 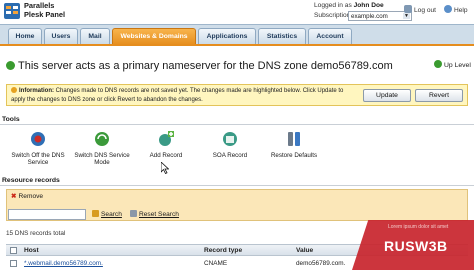 I want to click on revert-button: Revert, so click(x=439, y=95).